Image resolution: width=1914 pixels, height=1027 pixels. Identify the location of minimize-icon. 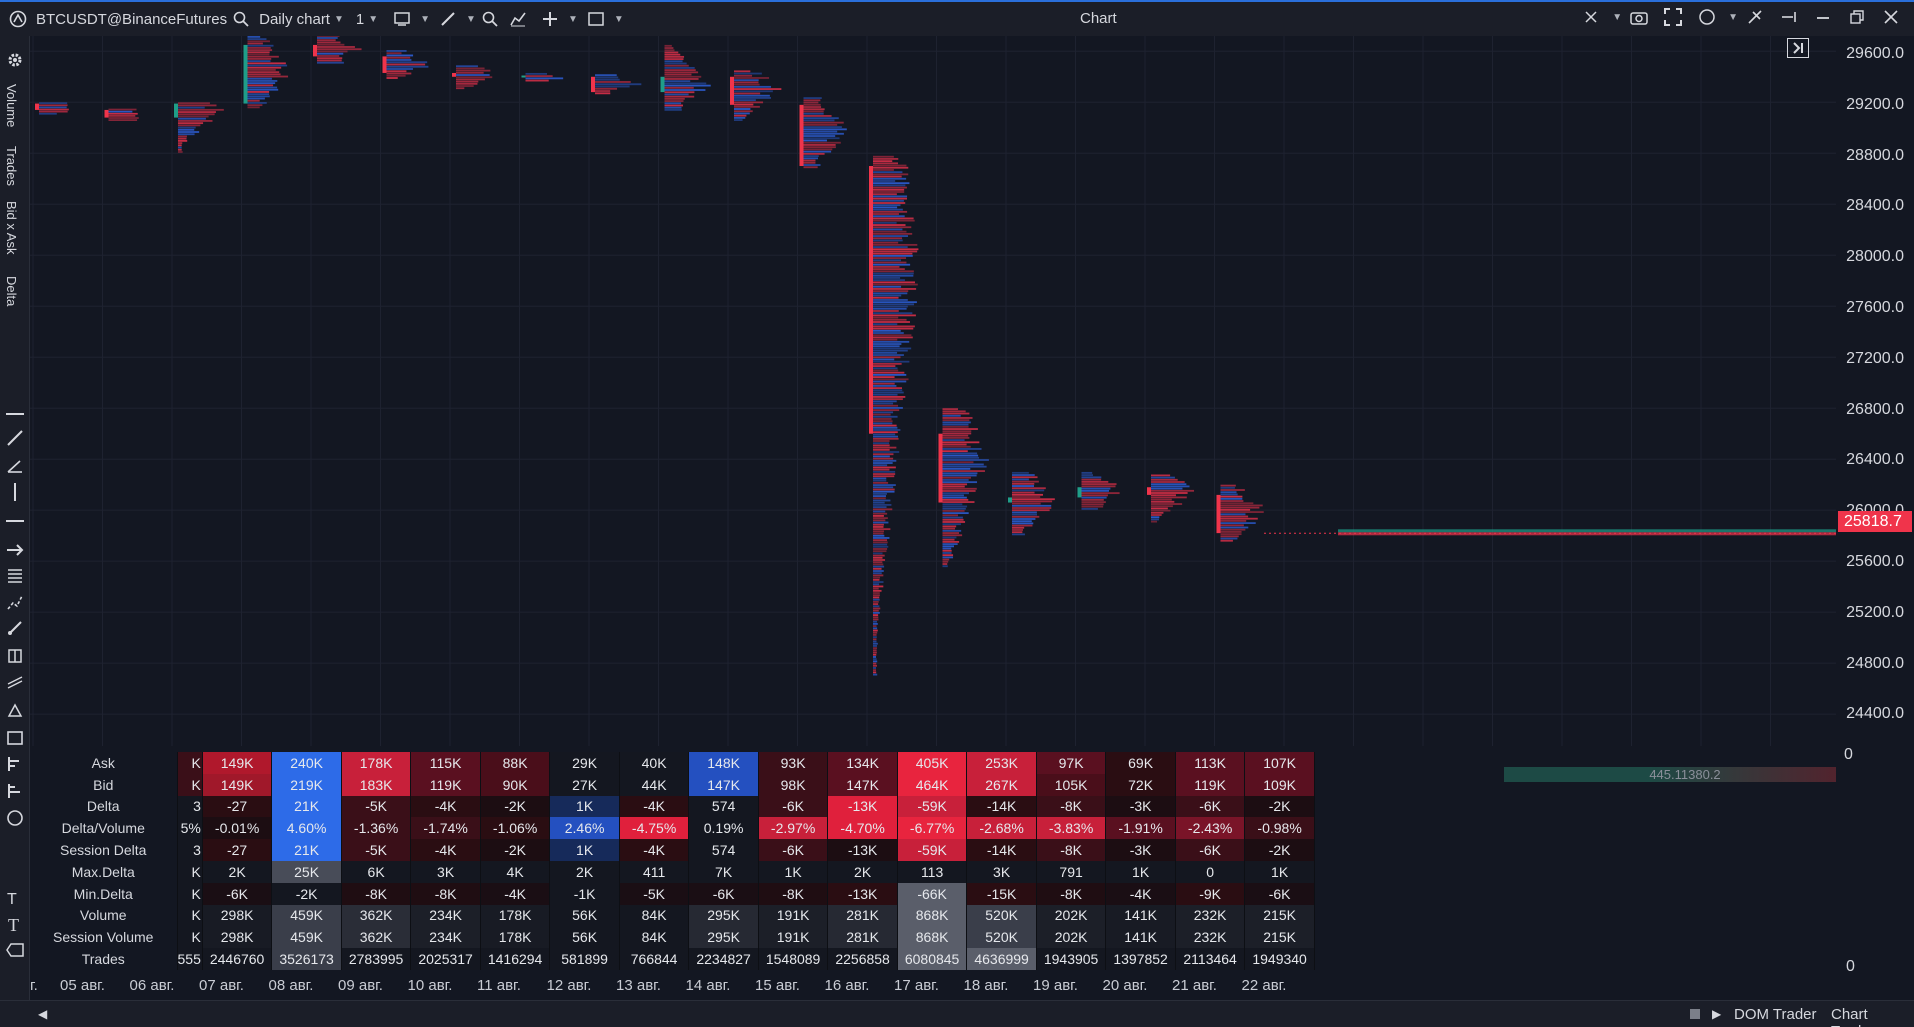
(1823, 17).